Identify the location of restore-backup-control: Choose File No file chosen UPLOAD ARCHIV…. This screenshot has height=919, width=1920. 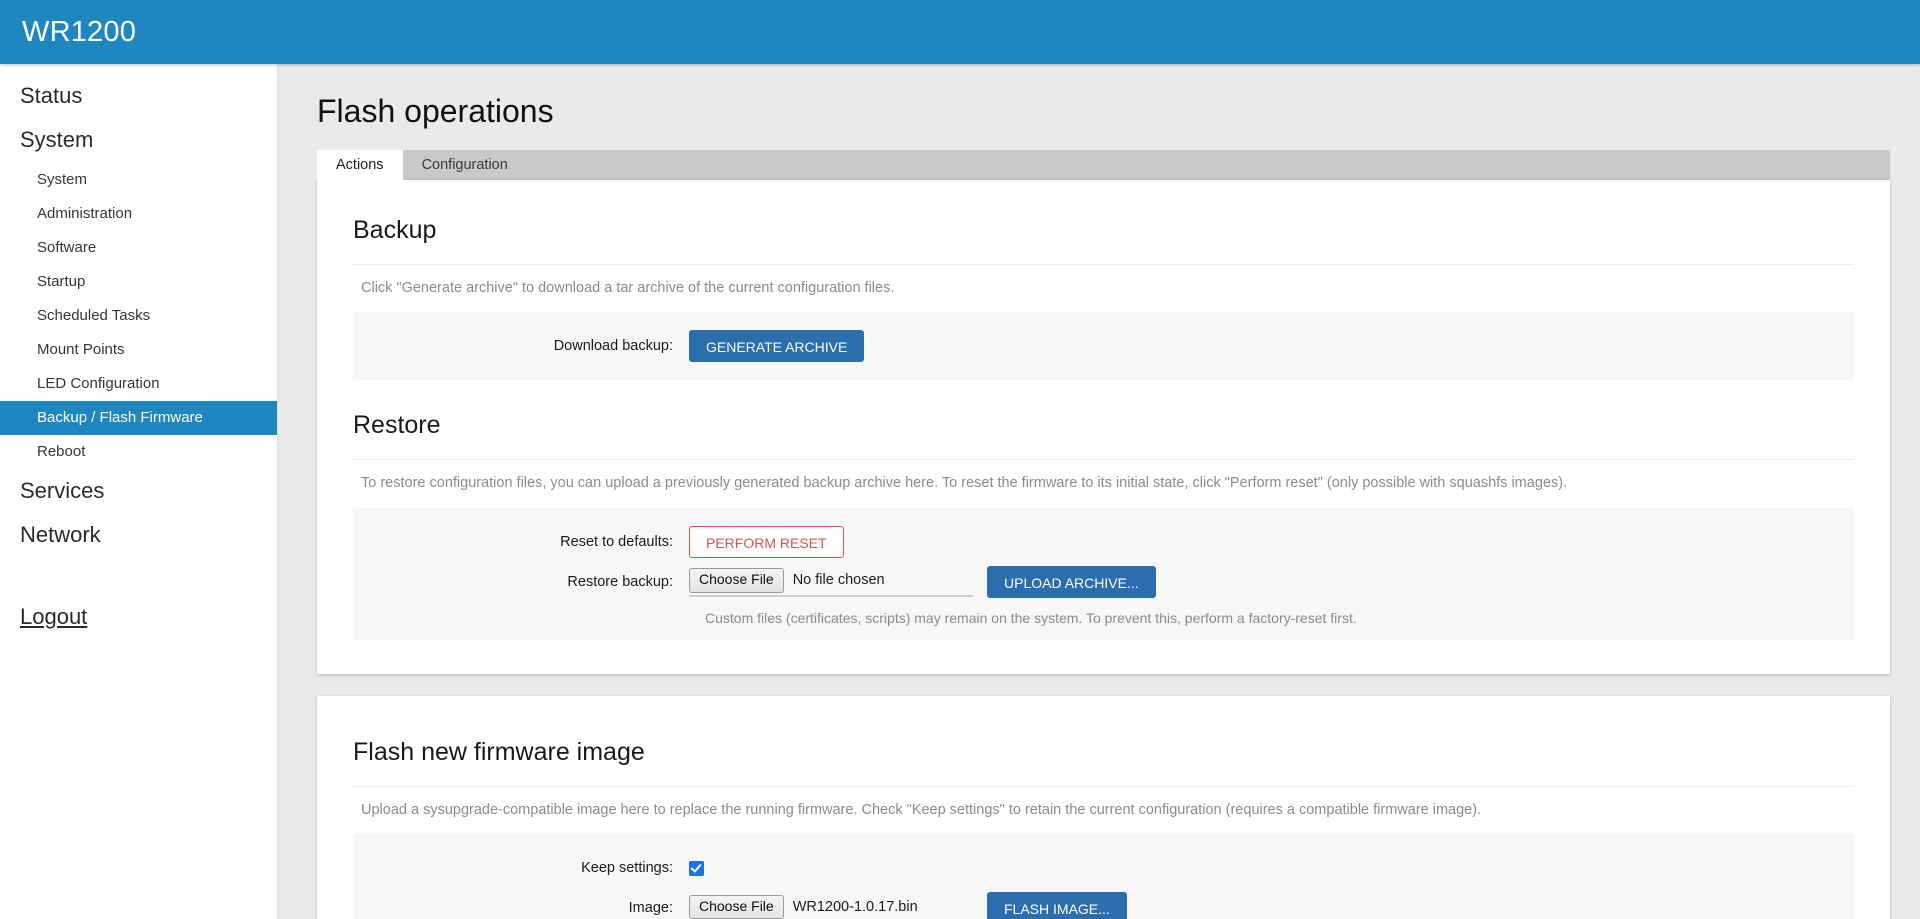
(922, 581).